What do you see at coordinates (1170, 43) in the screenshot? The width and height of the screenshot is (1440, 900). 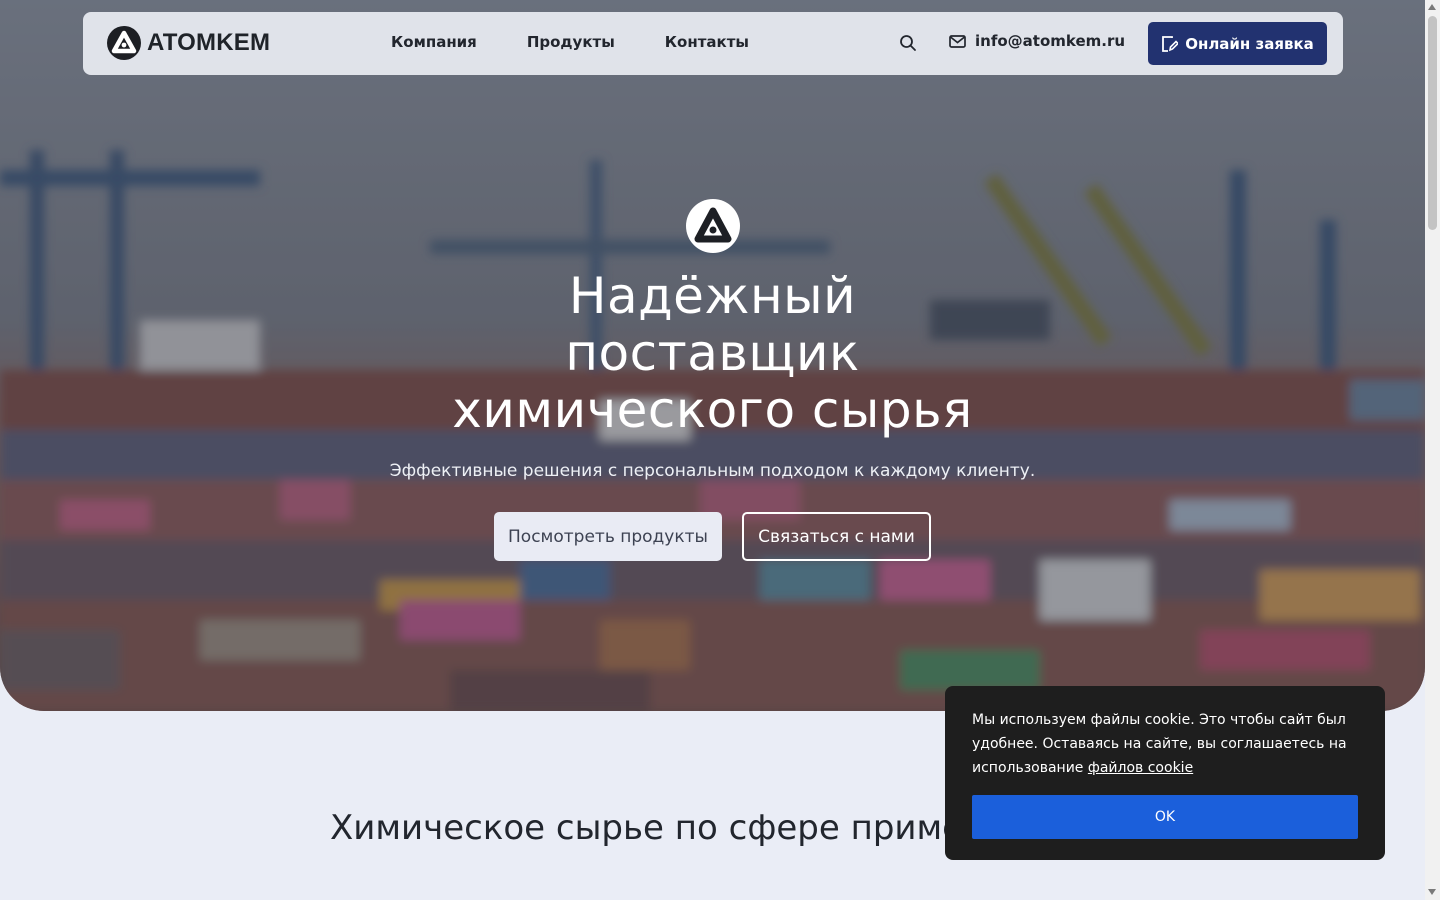 I see `request-form-icon` at bounding box center [1170, 43].